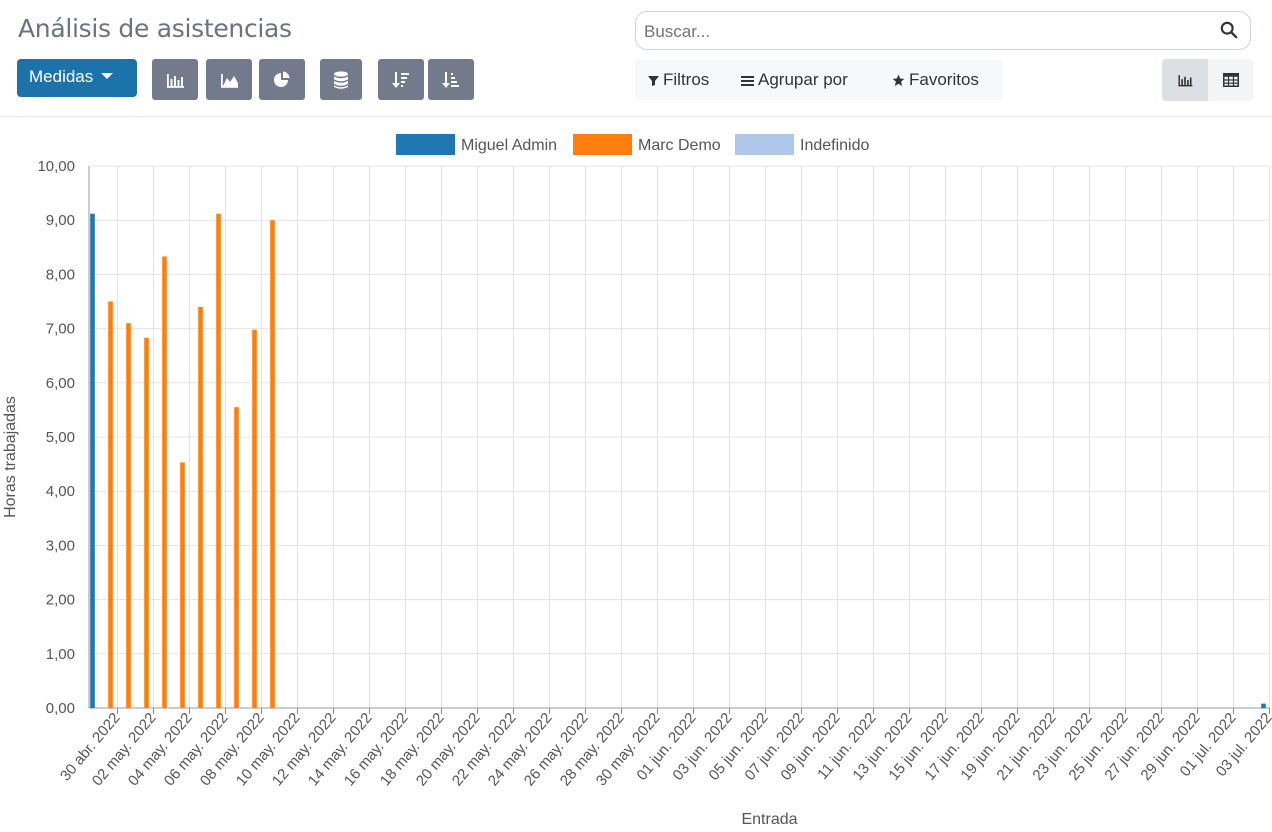 Image resolution: width=1272 pixels, height=832 pixels. Describe the element at coordinates (803, 79) in the screenshot. I see `group-by-label: Agrupar por` at that location.